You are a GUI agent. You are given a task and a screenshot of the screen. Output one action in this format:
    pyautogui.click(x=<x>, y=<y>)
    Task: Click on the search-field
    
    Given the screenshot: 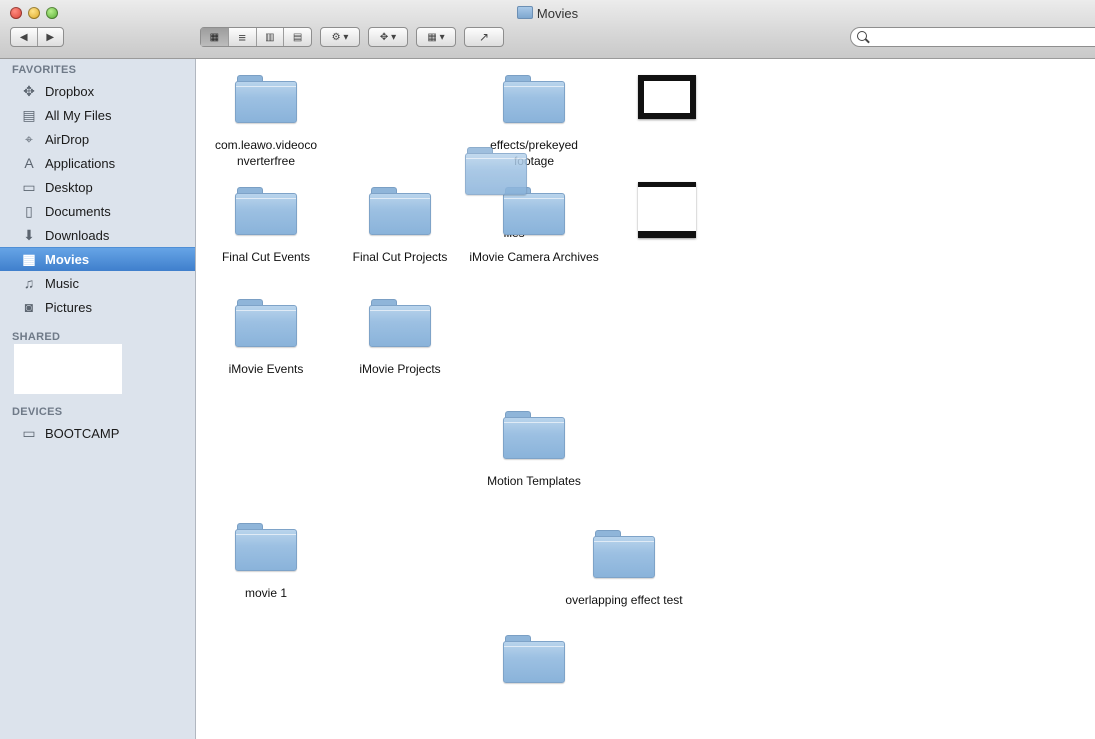 What is the action you would take?
    pyautogui.click(x=972, y=37)
    